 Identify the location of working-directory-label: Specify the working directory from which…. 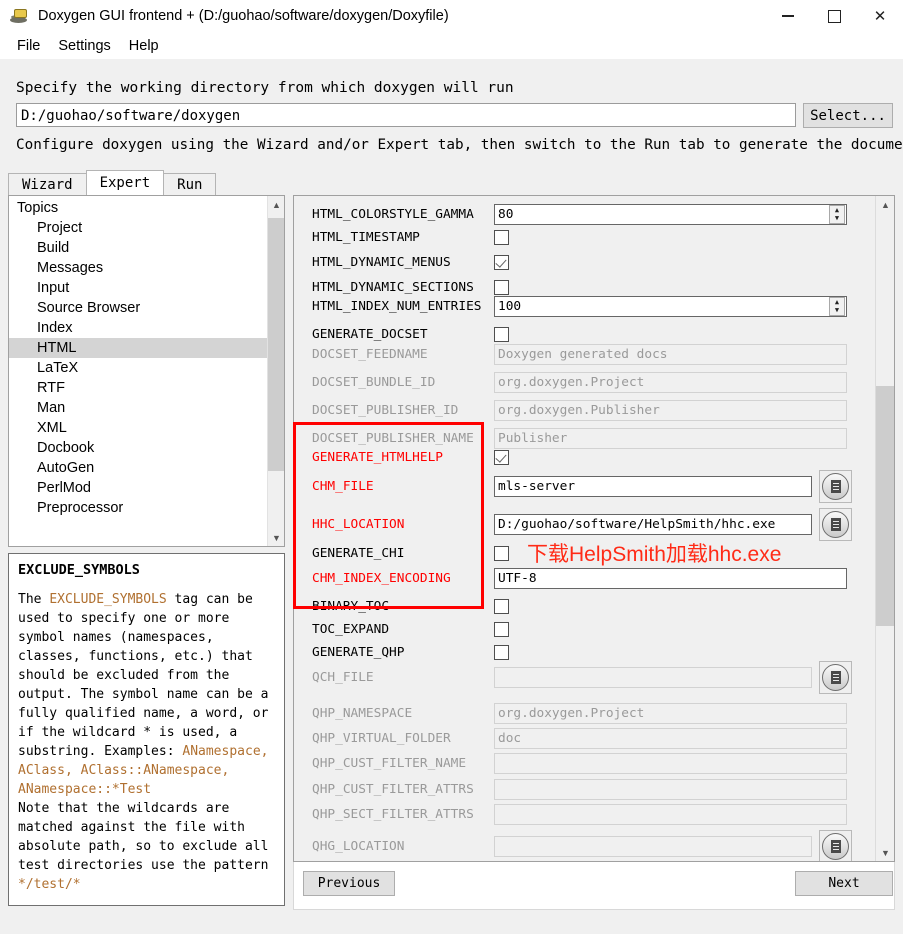
(265, 88).